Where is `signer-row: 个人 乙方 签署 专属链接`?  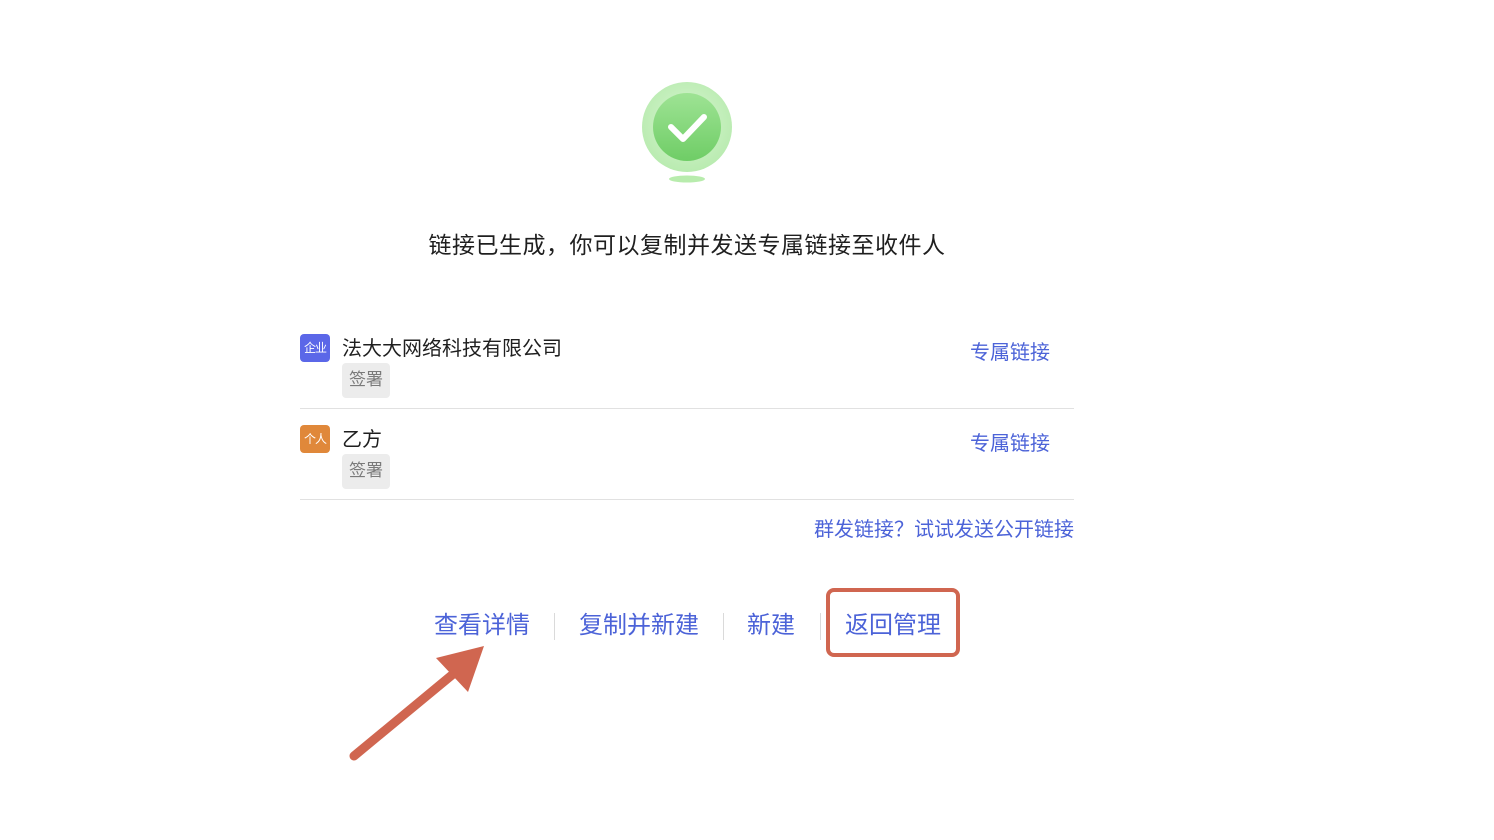 signer-row: 个人 乙方 签署 专属链接 is located at coordinates (687, 454).